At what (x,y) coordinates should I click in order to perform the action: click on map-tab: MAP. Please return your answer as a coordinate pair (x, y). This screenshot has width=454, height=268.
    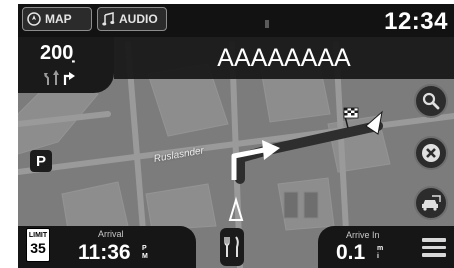
    Looking at the image, I should click on (57, 19).